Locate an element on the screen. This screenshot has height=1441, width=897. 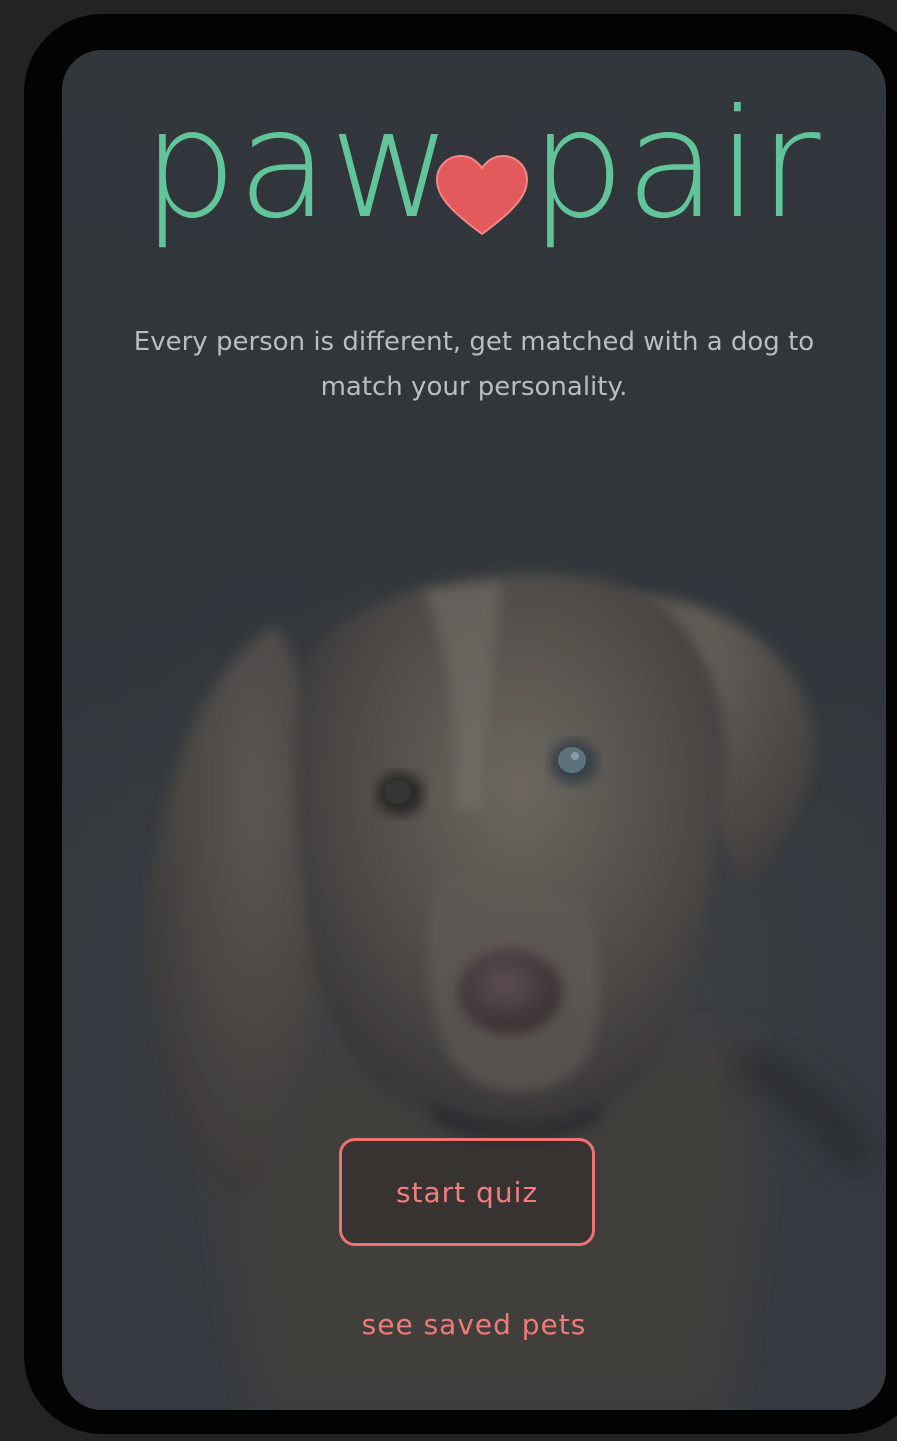
start-quiz-button: start quiz is located at coordinates (467, 1192).